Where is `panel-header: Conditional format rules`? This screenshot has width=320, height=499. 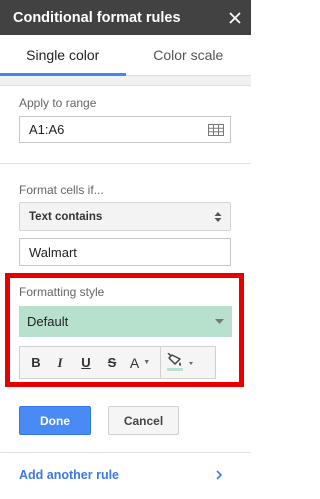
panel-header: Conditional format rules is located at coordinates (125, 17).